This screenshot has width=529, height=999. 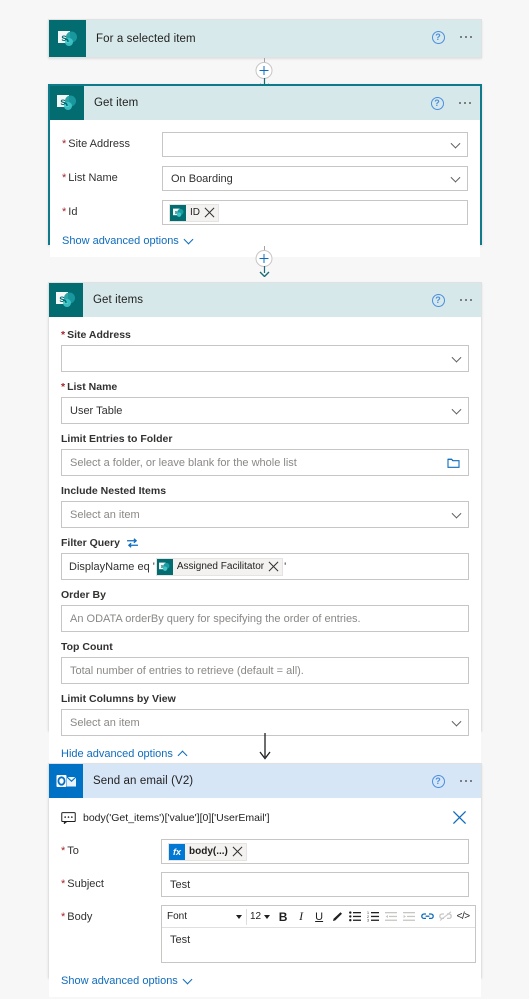 What do you see at coordinates (143, 781) in the screenshot?
I see `step-title: Send an email (V2)` at bounding box center [143, 781].